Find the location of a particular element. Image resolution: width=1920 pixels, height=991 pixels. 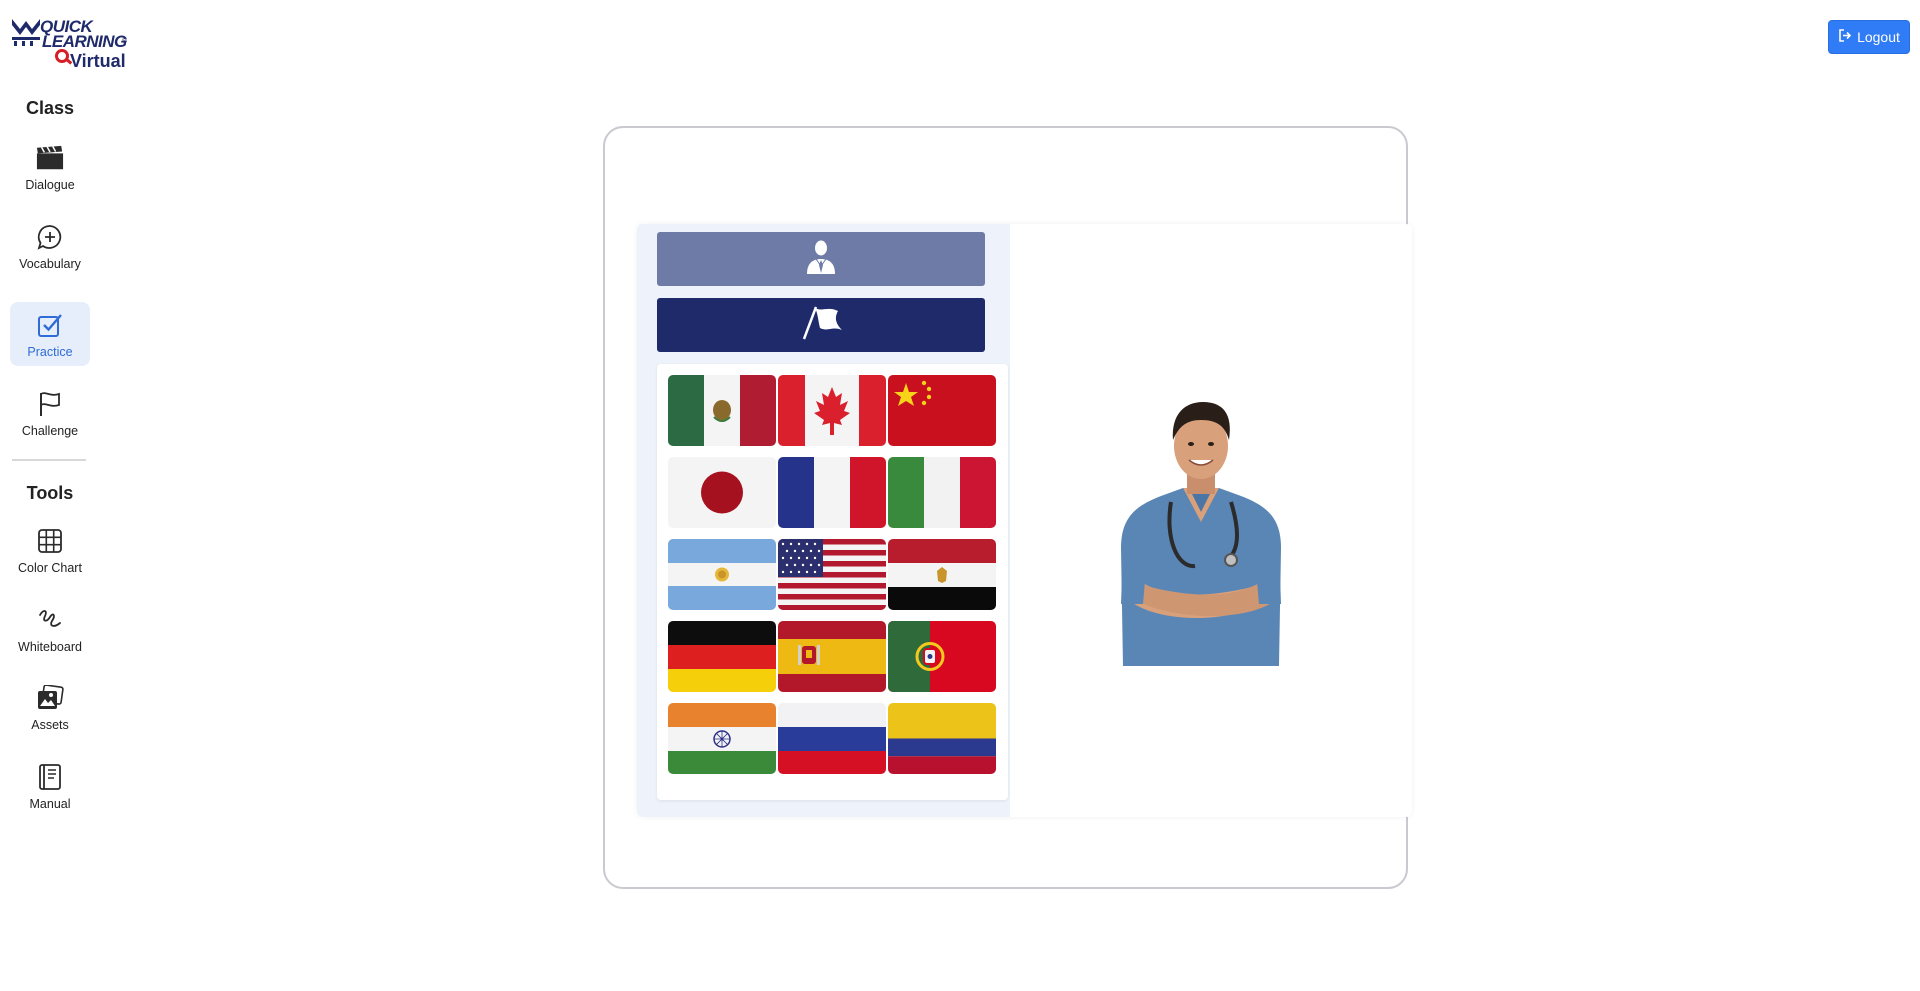

nav-whiteboard: Whiteboard is located at coordinates (50, 629).